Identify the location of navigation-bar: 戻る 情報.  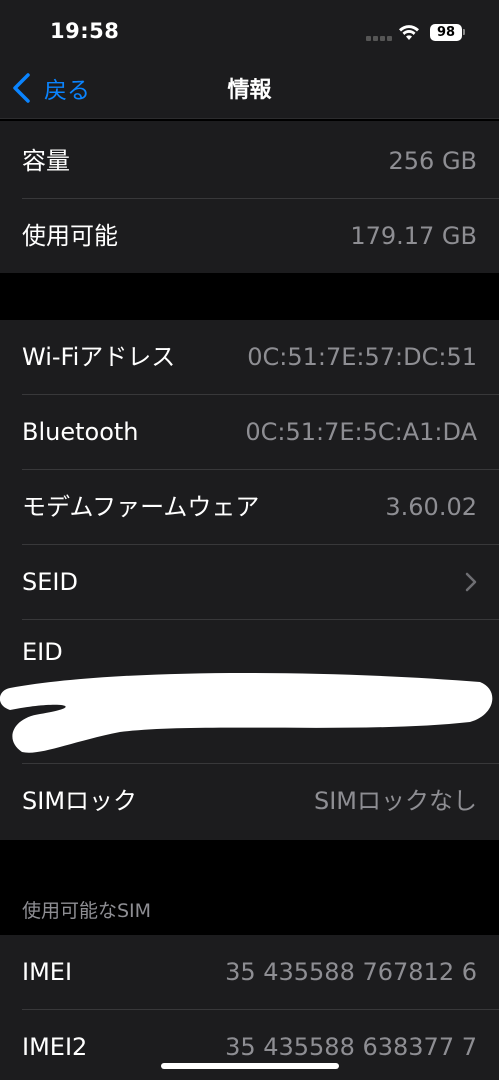
(249, 91).